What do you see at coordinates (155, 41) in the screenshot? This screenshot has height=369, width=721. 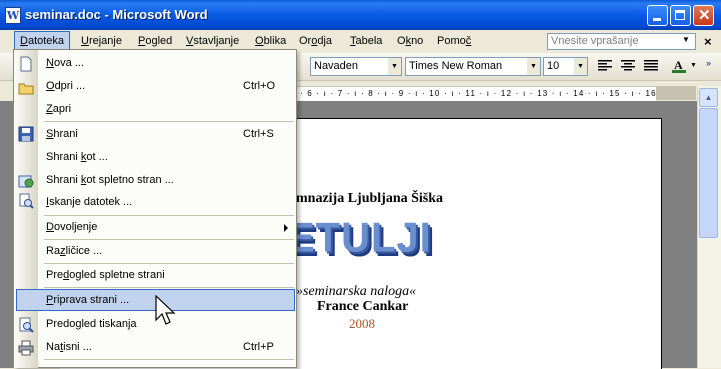 I see `menu-pogled: Pogled` at bounding box center [155, 41].